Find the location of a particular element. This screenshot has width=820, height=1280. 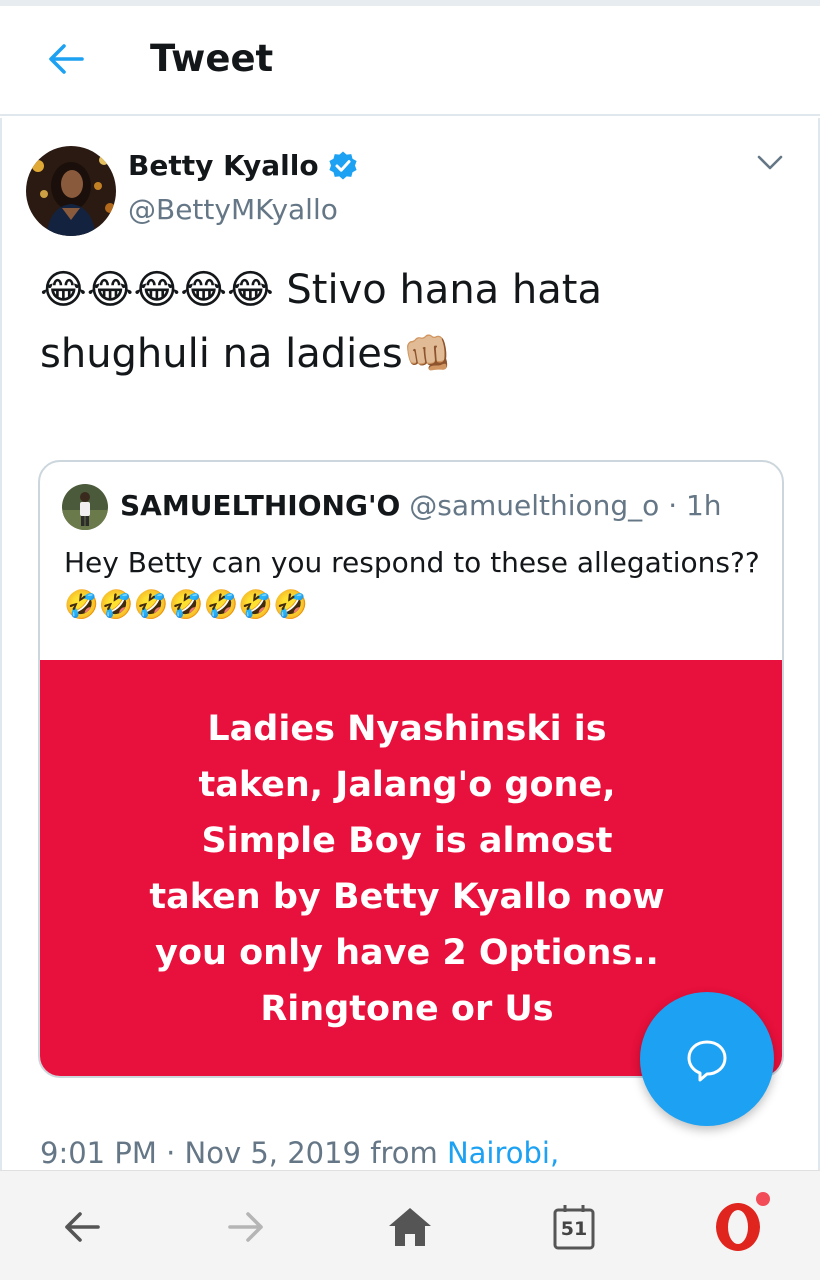

chevron-down-icon is located at coordinates (770, 162).